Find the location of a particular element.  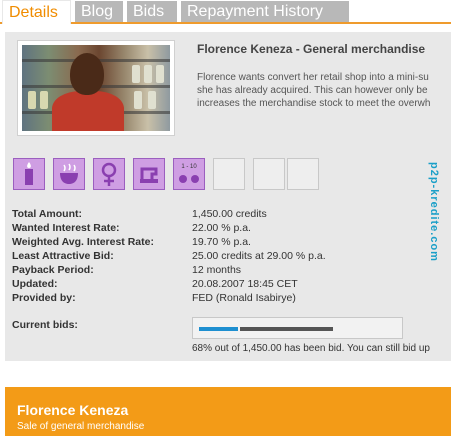

detail-label: Wanted Interest Rate: is located at coordinates (66, 228).